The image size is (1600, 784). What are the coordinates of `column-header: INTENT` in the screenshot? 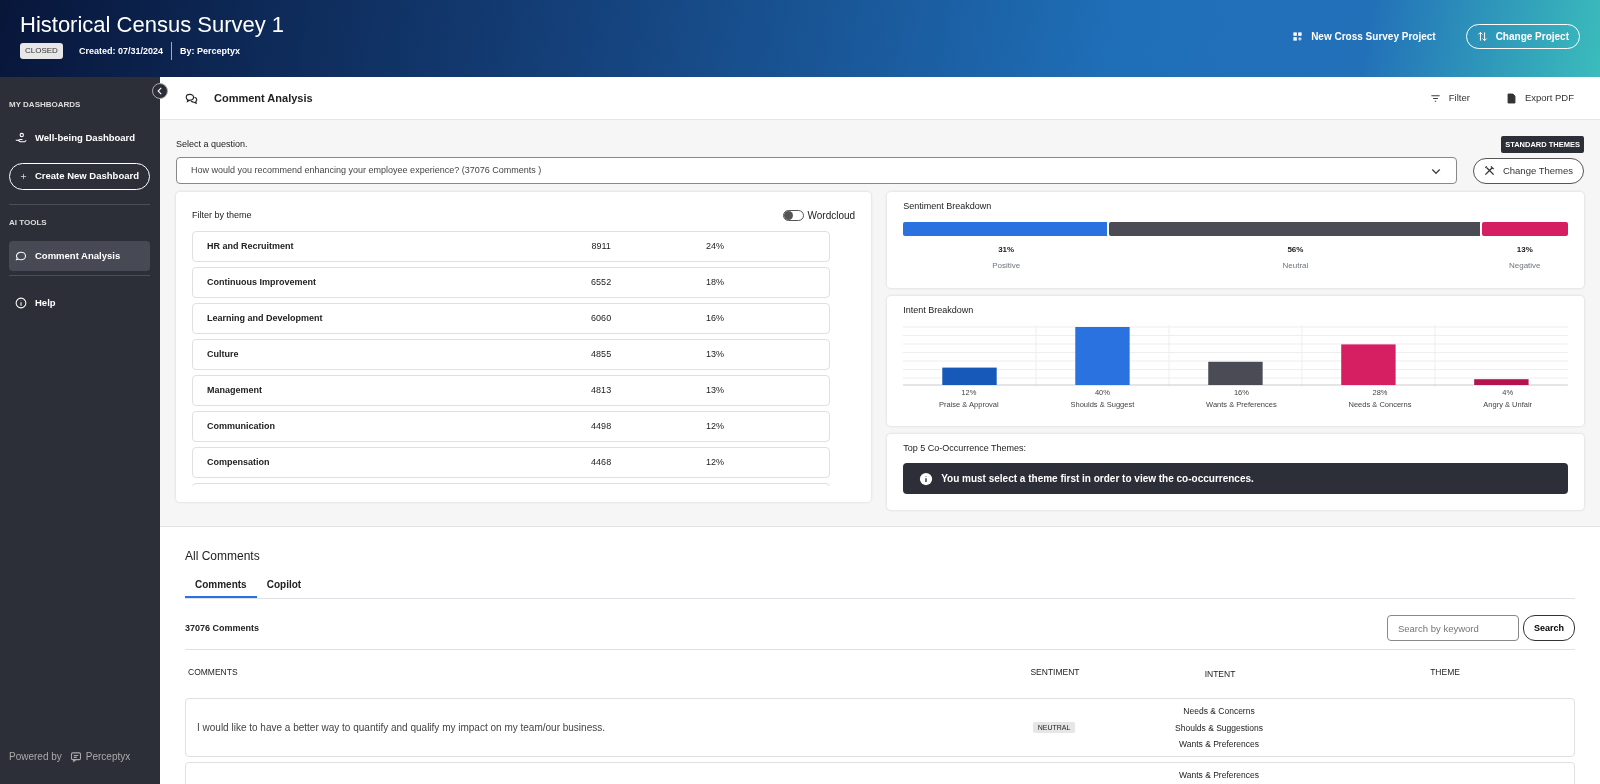 It's located at (1220, 675).